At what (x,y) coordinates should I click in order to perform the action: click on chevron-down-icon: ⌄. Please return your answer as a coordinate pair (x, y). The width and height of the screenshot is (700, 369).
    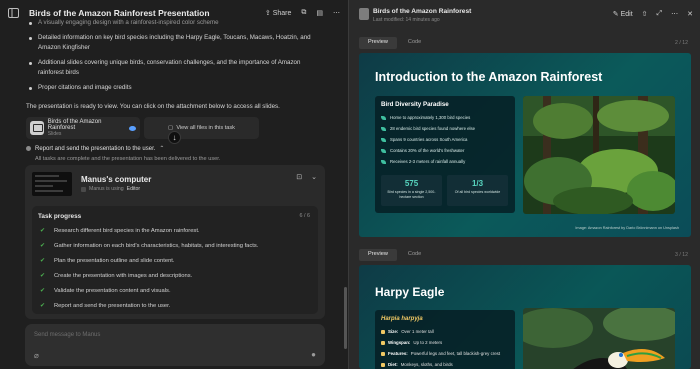
    Looking at the image, I should click on (314, 177).